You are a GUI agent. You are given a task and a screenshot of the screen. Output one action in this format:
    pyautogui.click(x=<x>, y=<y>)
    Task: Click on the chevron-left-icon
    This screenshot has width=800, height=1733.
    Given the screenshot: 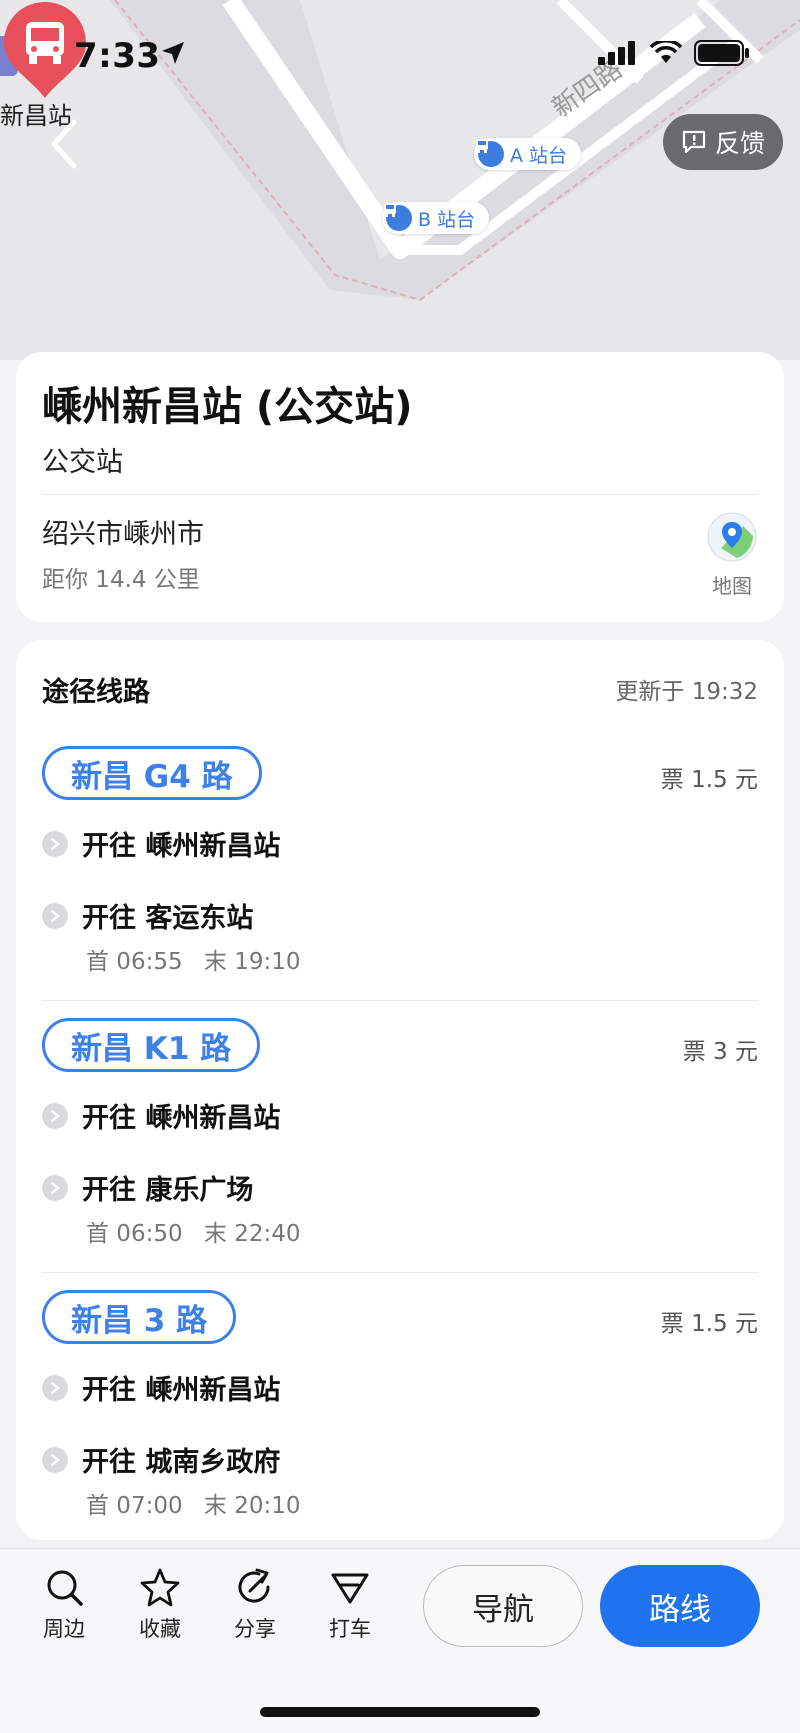 What is the action you would take?
    pyautogui.click(x=64, y=144)
    